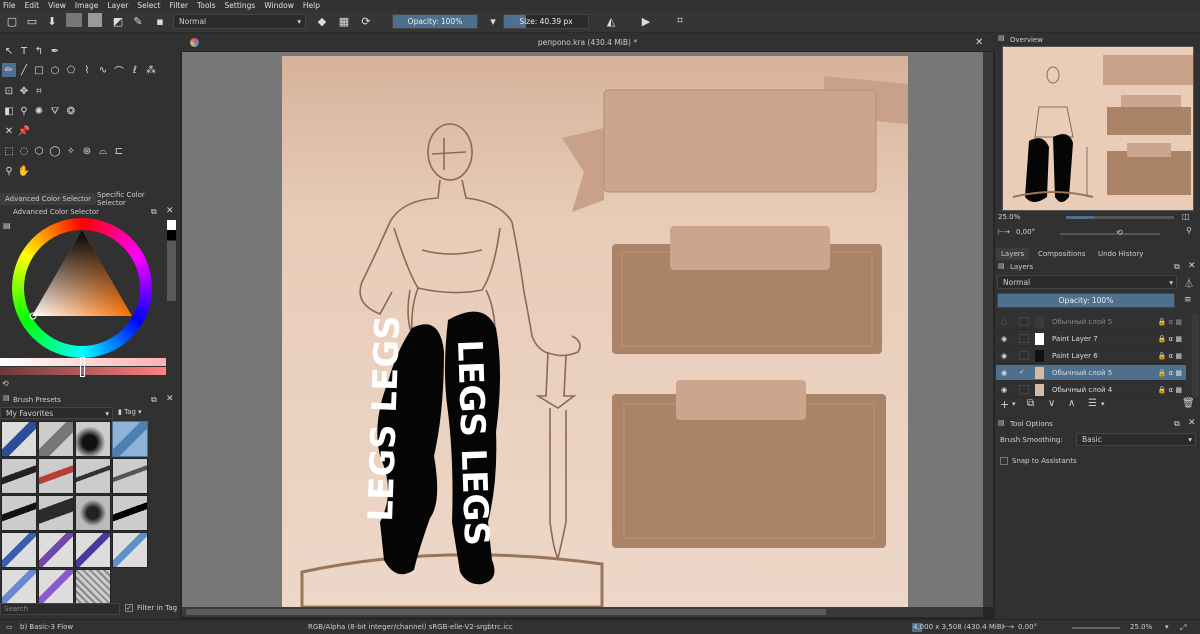 The width and height of the screenshot is (1200, 634). Describe the element at coordinates (9, 51) in the screenshot. I see `select-shapes-icon: ↖` at that location.